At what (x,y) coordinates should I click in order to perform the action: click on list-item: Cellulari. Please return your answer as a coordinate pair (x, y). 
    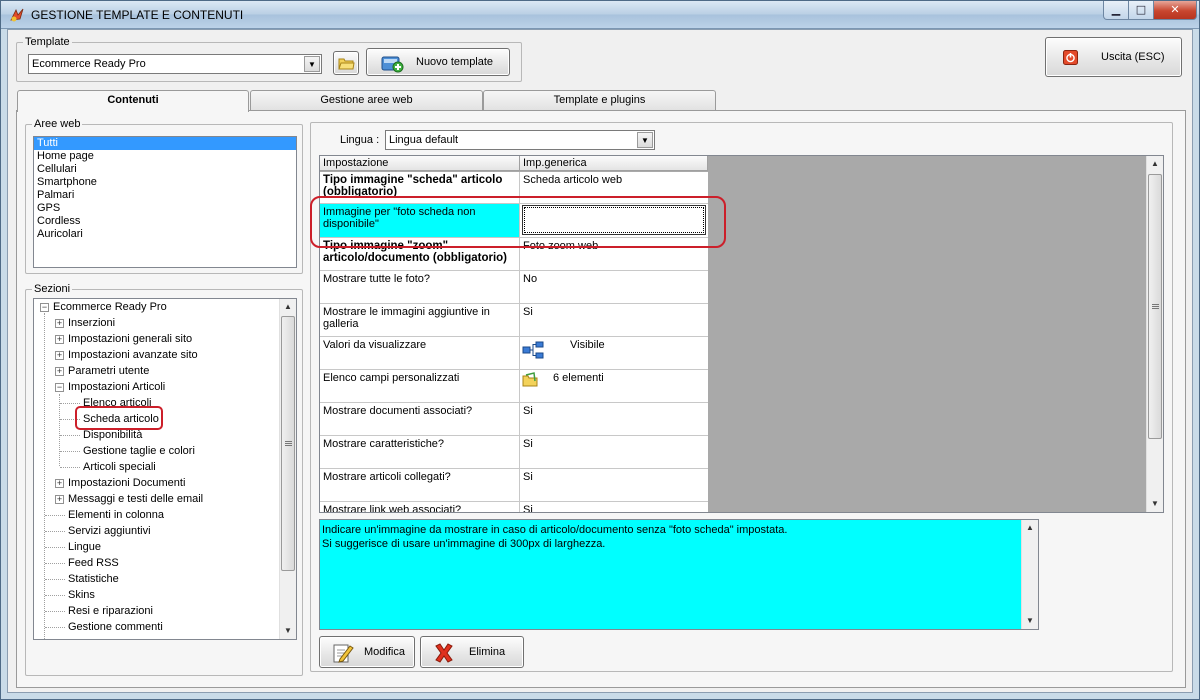
    Looking at the image, I should click on (165, 169).